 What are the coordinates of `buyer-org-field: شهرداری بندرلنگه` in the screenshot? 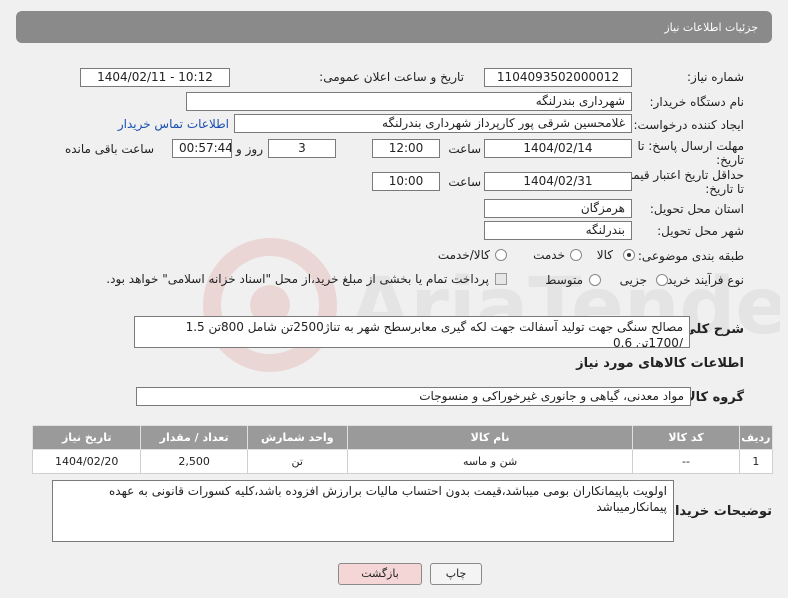 It's located at (409, 101).